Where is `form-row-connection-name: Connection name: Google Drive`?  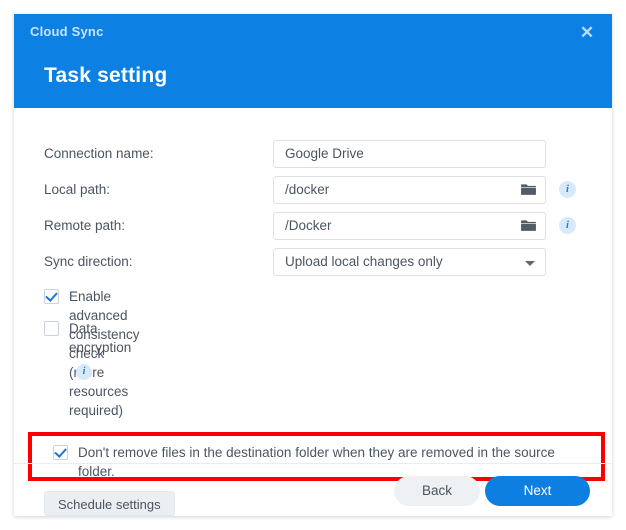 form-row-connection-name: Connection name: Google Drive is located at coordinates (313, 154).